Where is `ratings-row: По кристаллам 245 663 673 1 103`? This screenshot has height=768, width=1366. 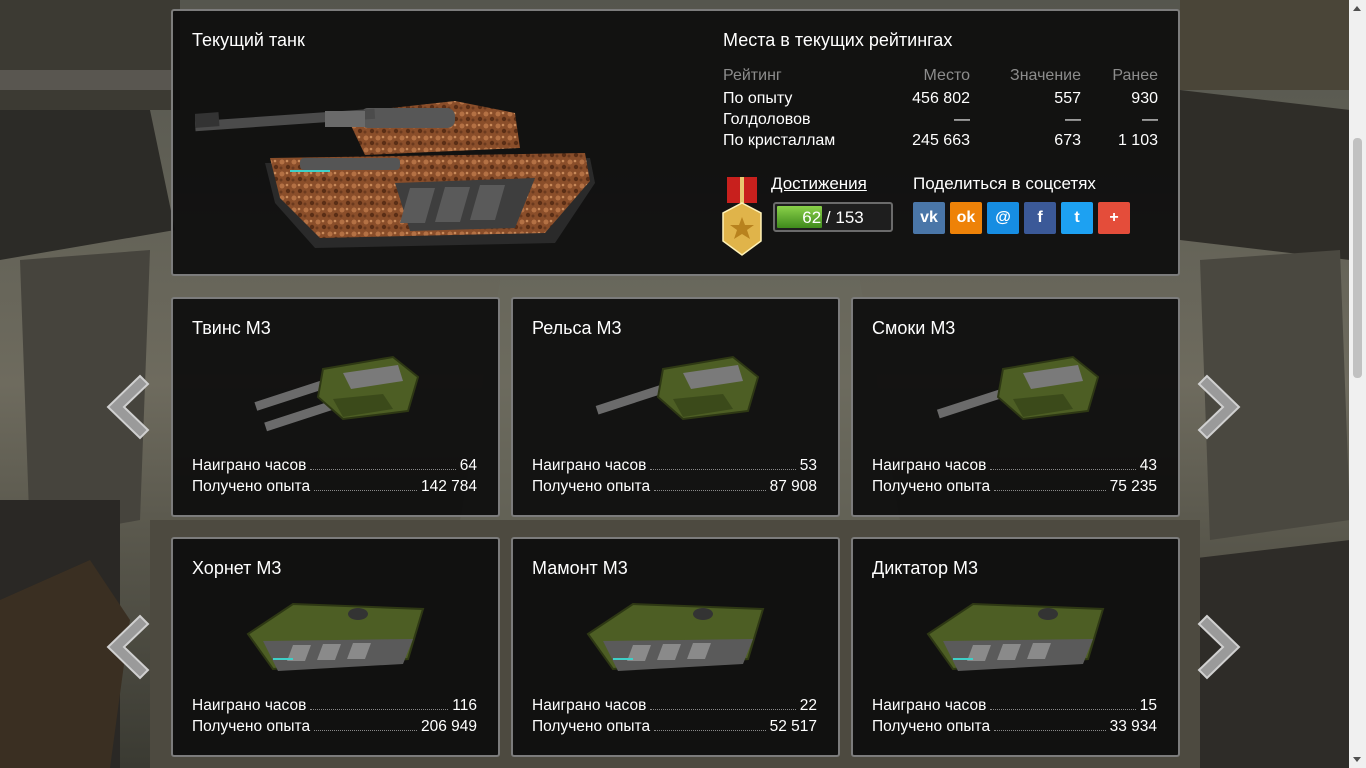
ratings-row: По кристаллам 245 663 673 1 103 is located at coordinates (940, 140).